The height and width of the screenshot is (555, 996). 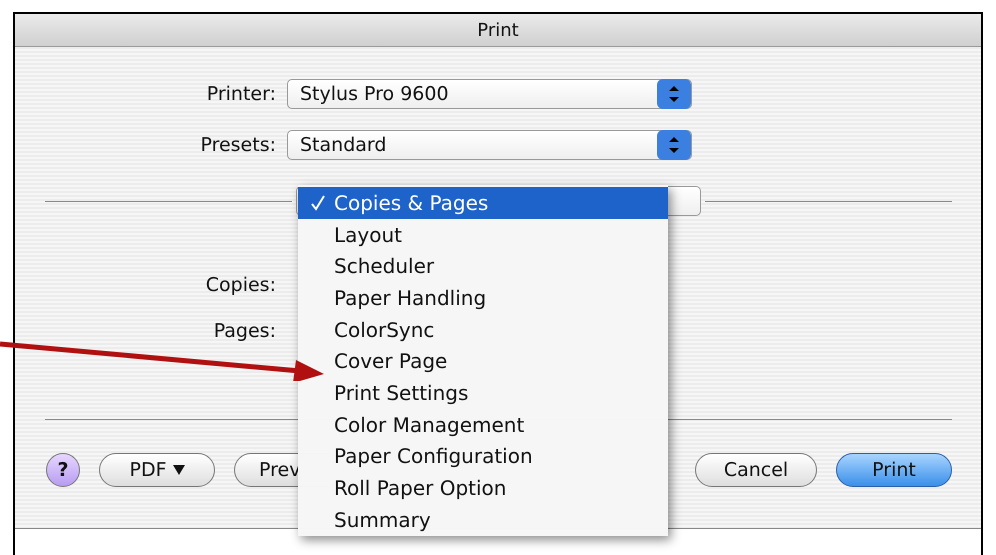 I want to click on cancel-button: Cancel, so click(x=756, y=470).